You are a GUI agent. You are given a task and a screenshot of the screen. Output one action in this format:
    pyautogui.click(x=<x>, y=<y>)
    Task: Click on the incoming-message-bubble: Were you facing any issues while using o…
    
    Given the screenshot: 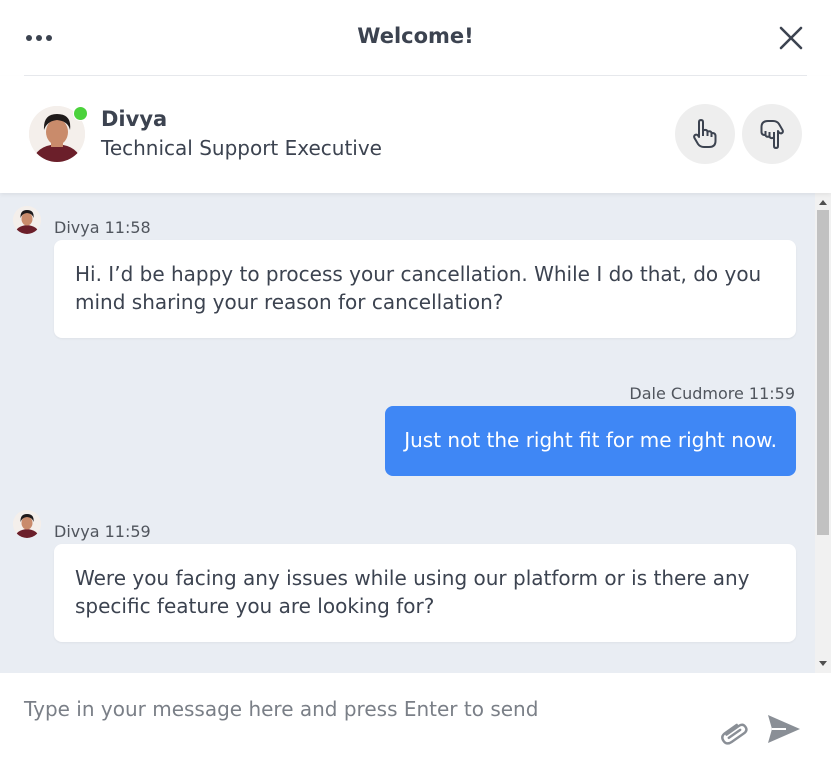 What is the action you would take?
    pyautogui.click(x=425, y=593)
    